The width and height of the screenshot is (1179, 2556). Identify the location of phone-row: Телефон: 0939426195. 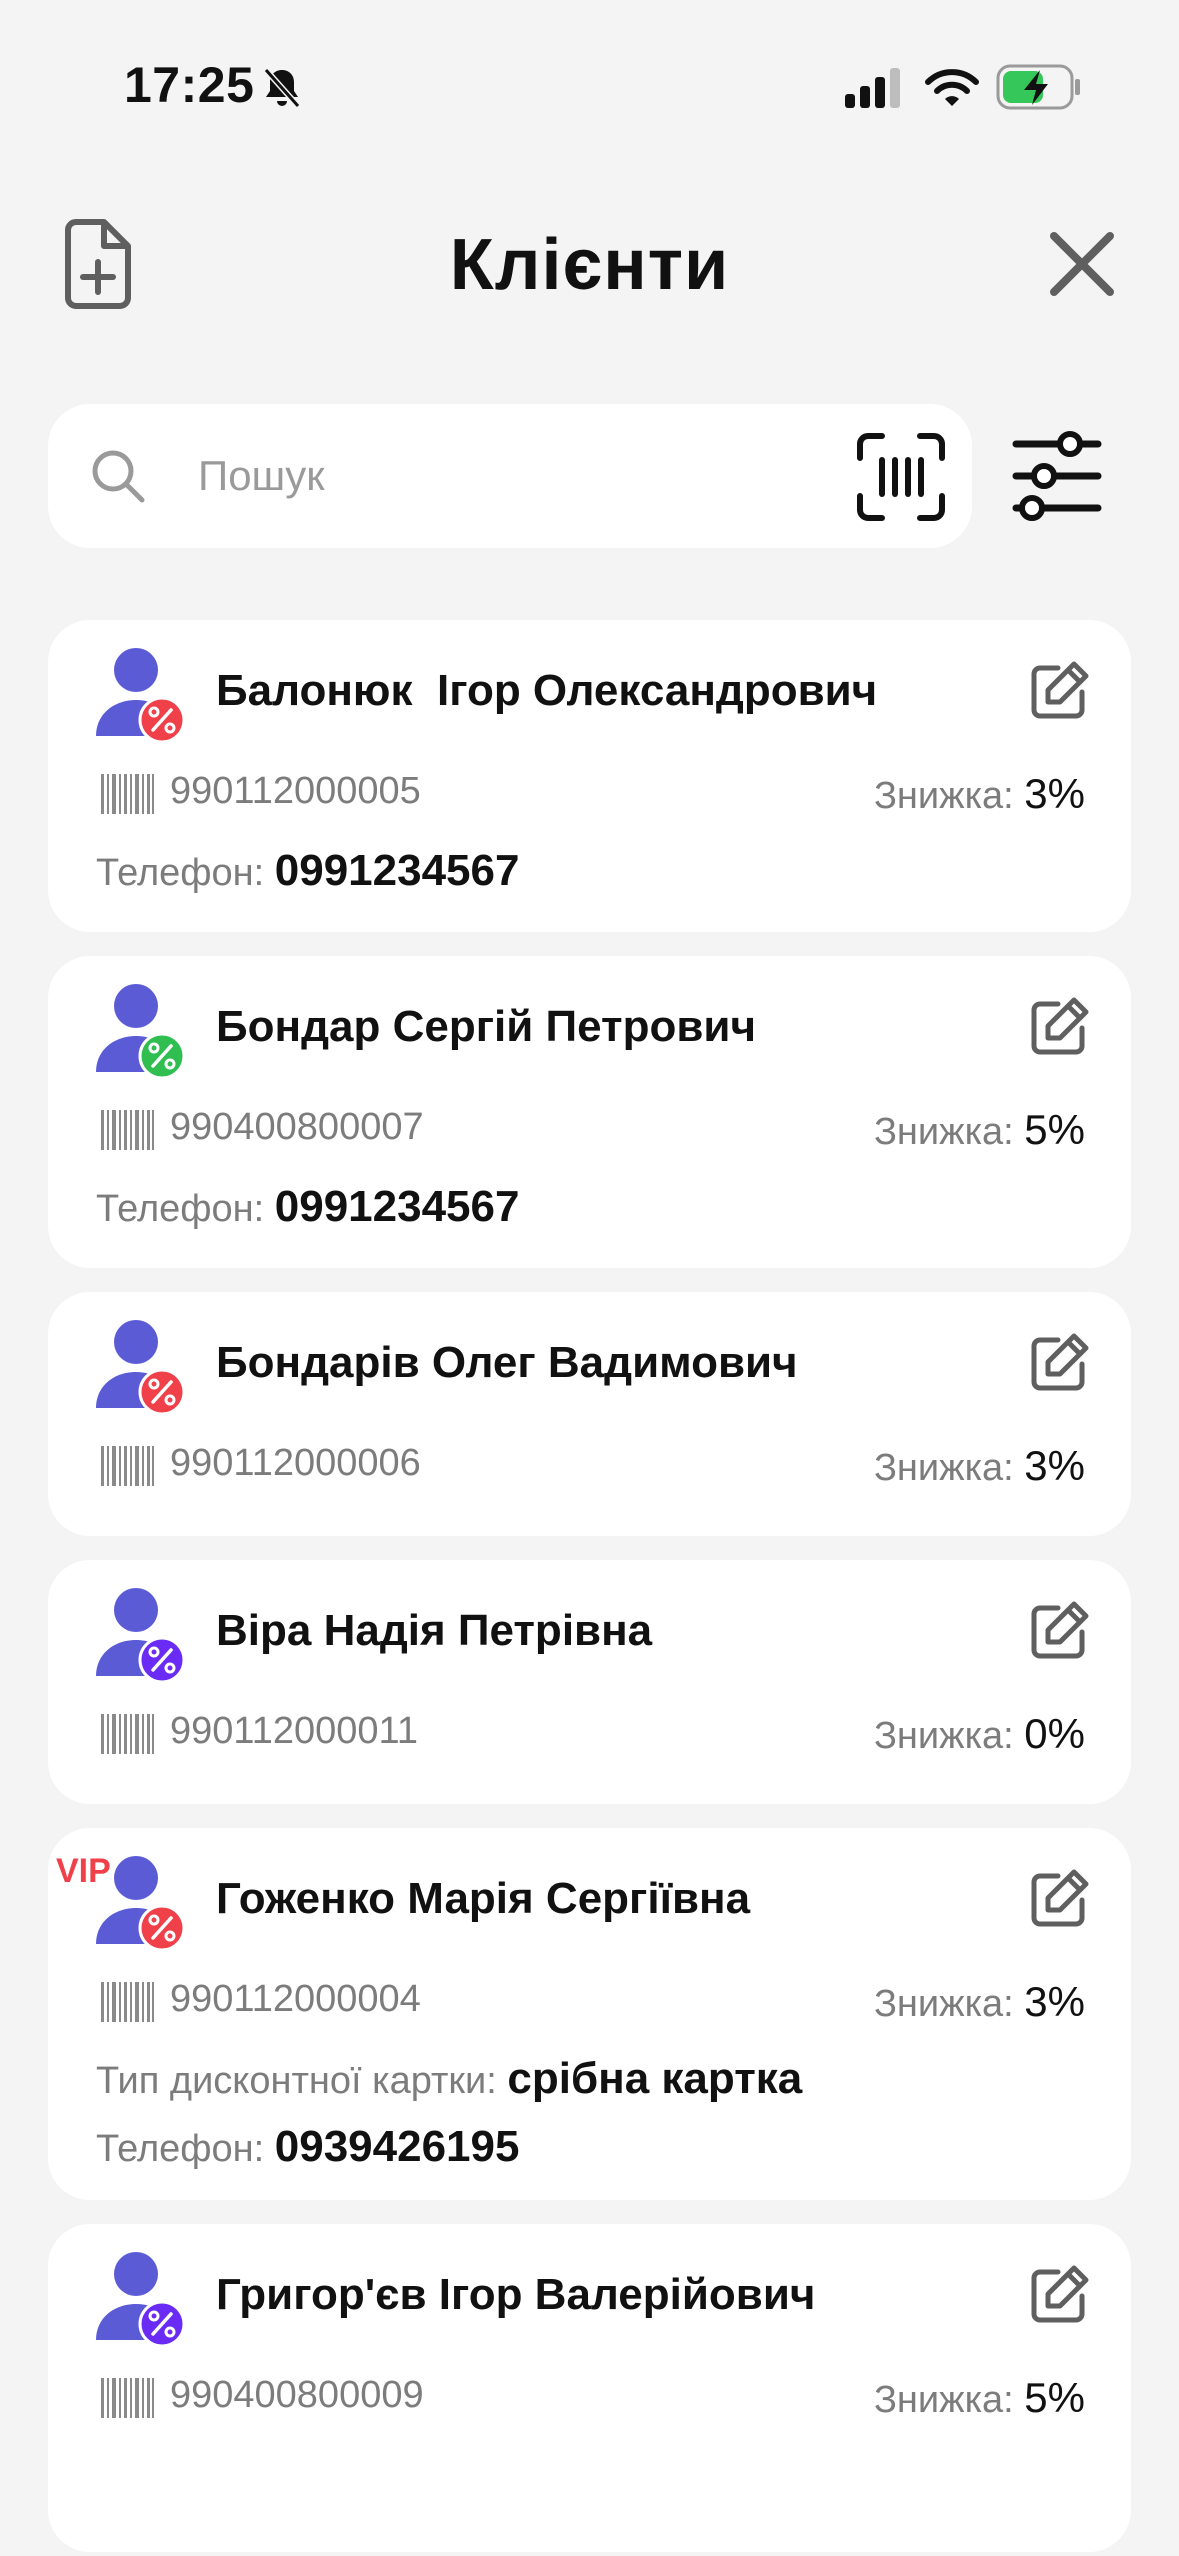
(307, 2147).